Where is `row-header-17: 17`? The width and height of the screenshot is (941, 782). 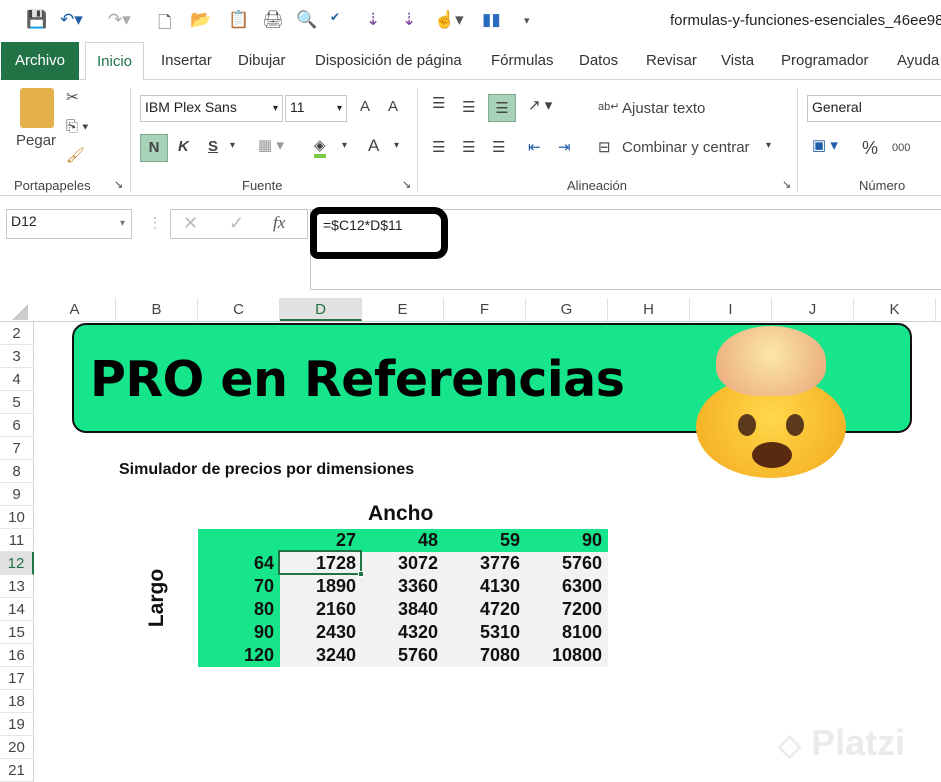 row-header-17: 17 is located at coordinates (17, 678).